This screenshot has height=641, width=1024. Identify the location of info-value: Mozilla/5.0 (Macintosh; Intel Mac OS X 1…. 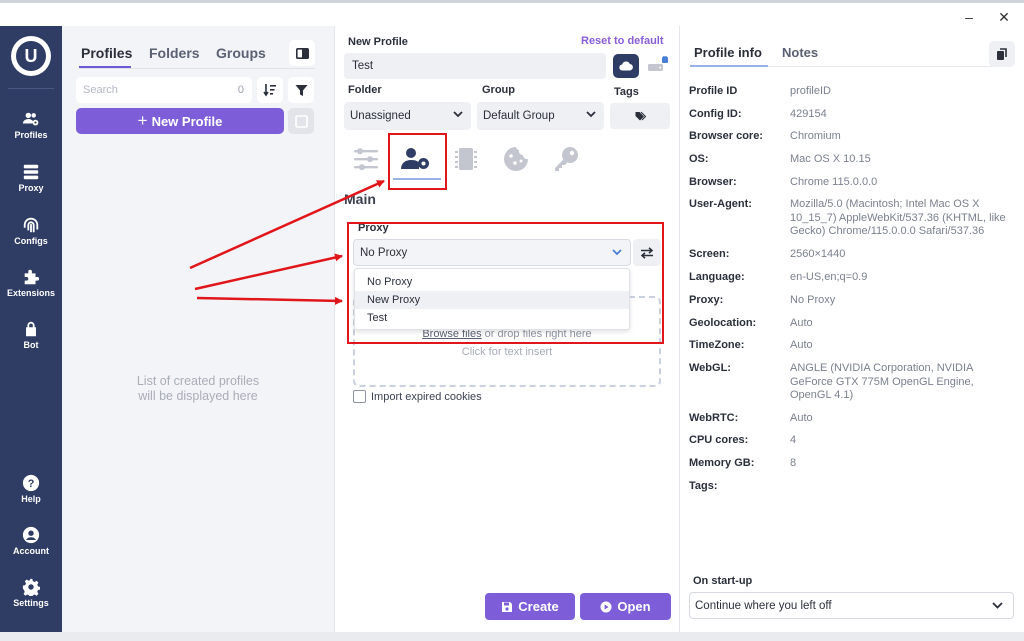
(898, 217).